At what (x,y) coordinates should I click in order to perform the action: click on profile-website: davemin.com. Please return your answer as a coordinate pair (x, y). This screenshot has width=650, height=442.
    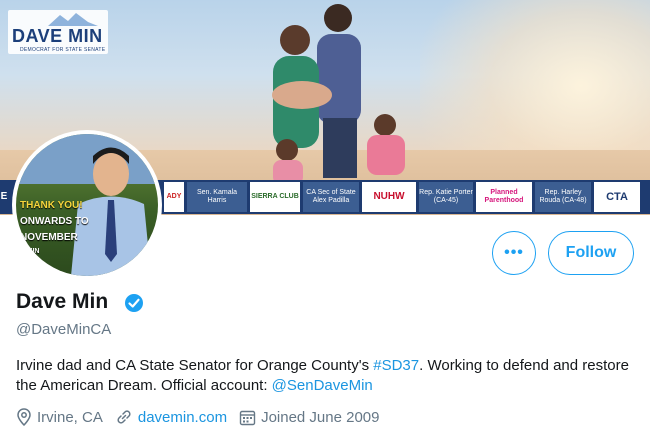
    Looking at the image, I should click on (171, 417).